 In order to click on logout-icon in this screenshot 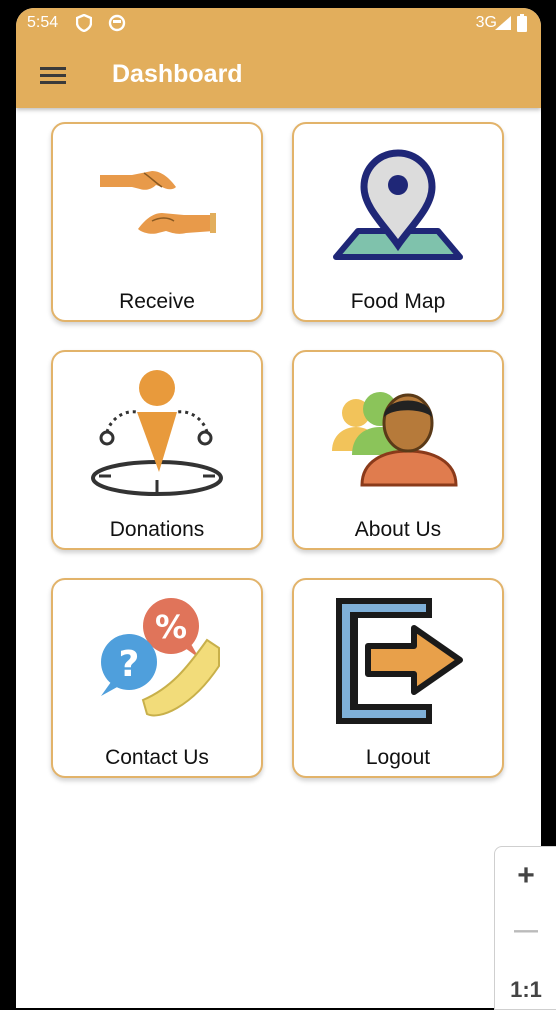, I will do `click(398, 661)`.